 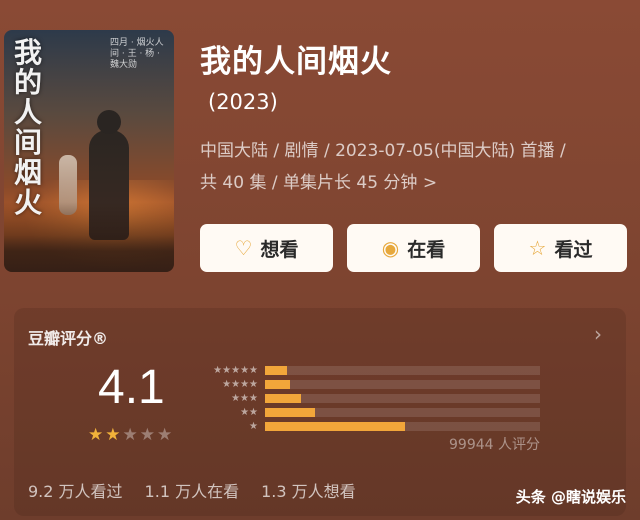 I want to click on want-to-watch-button: ♡ 想看, so click(x=266, y=248).